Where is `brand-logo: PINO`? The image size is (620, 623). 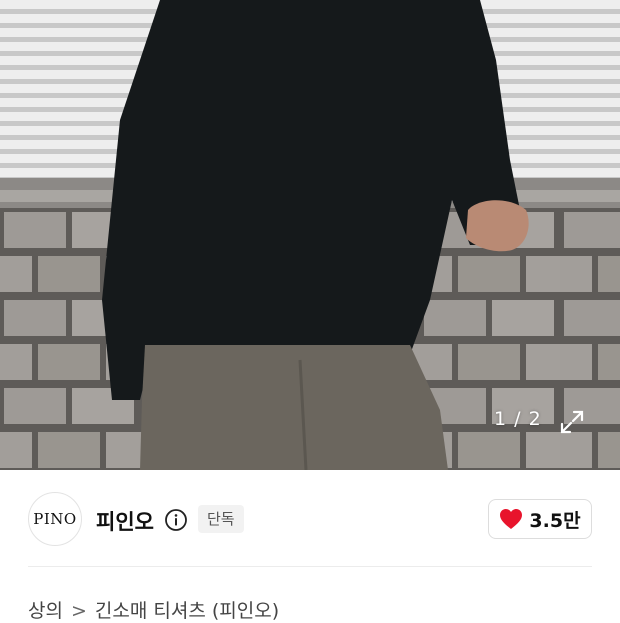
brand-logo: PINO is located at coordinates (55, 519).